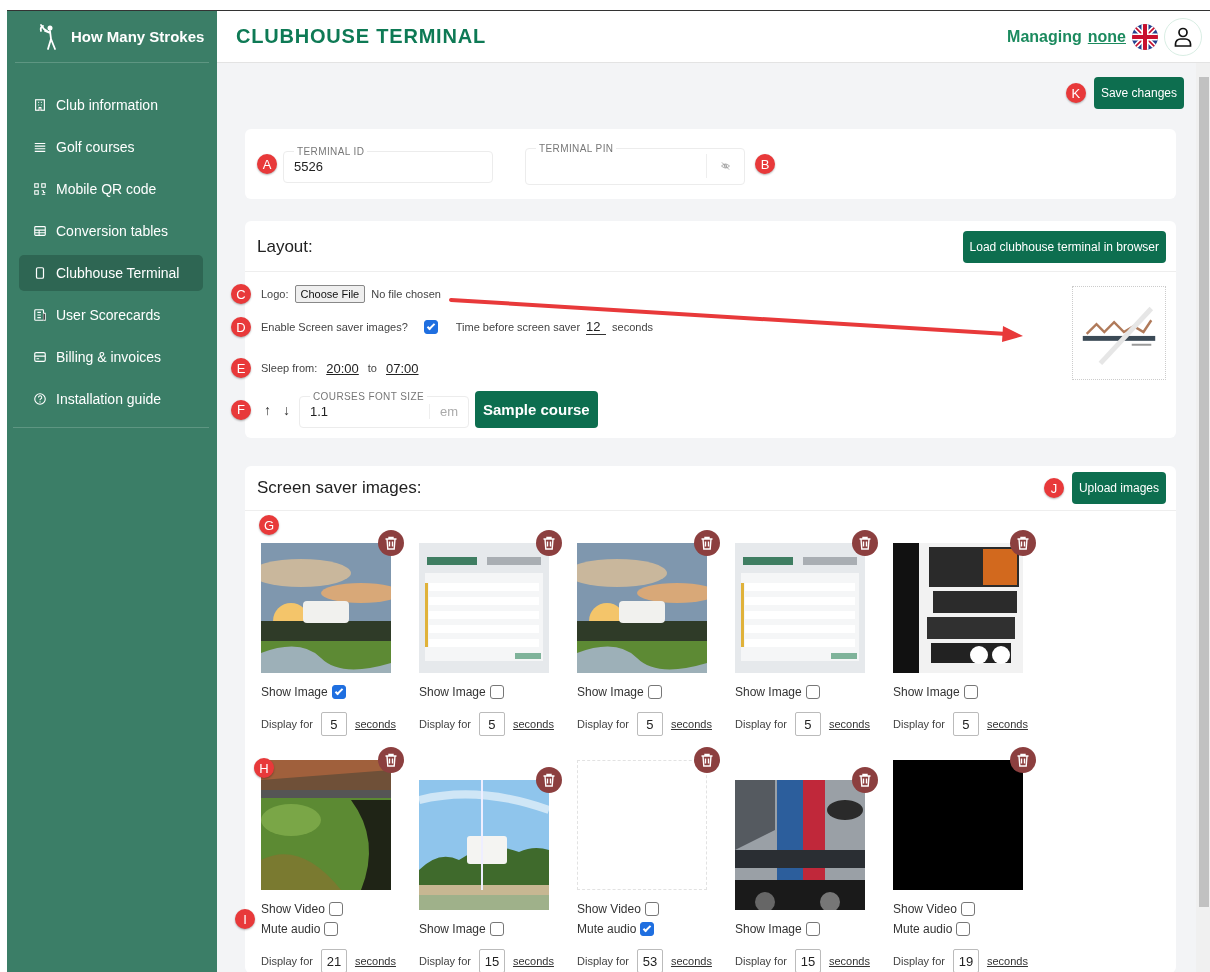 Image resolution: width=1210 pixels, height=972 pixels. Describe the element at coordinates (40, 357) in the screenshot. I see `credit-card-icon` at that location.